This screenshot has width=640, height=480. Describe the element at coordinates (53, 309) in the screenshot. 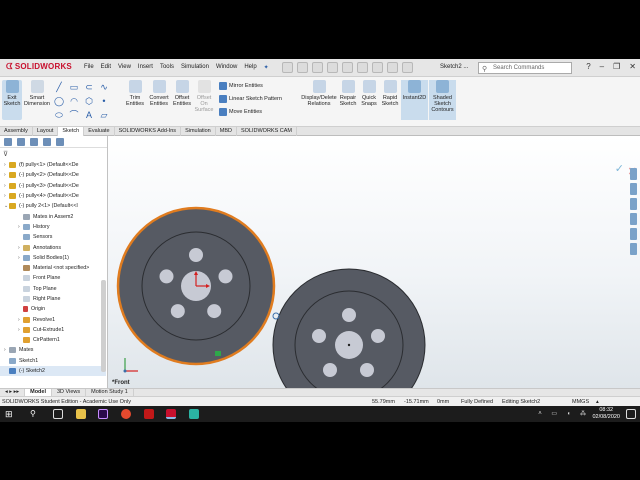

I see `tree-item: Origin` at that location.